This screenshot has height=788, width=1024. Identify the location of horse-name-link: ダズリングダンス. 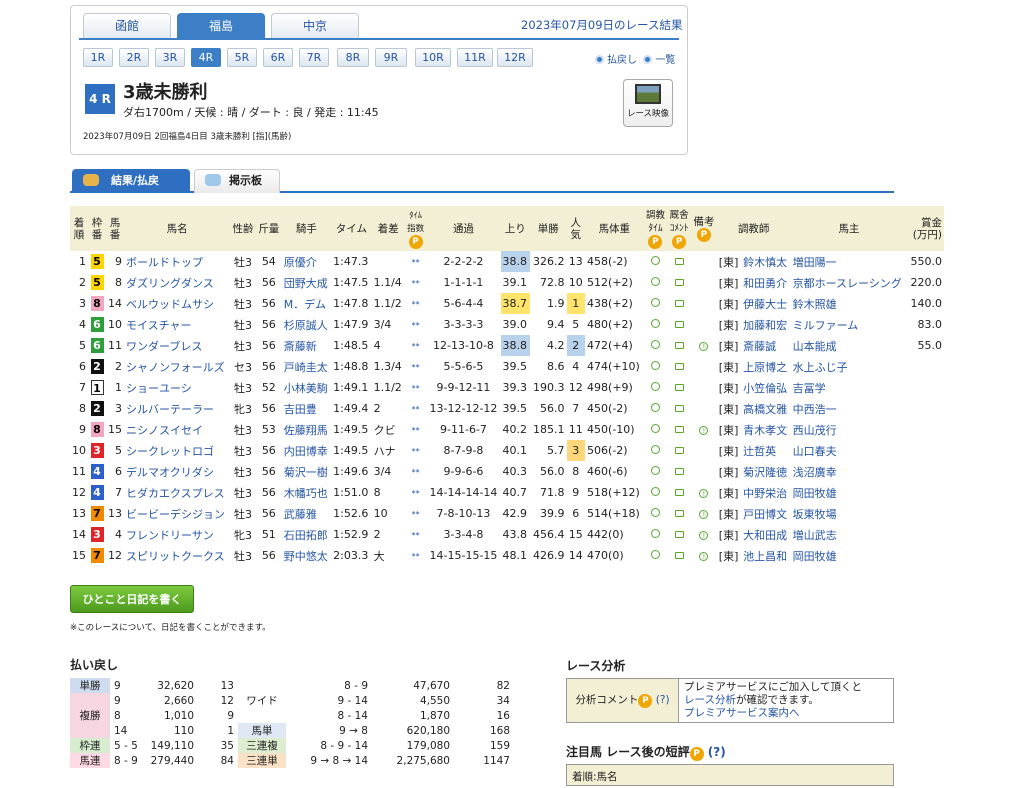
(170, 283).